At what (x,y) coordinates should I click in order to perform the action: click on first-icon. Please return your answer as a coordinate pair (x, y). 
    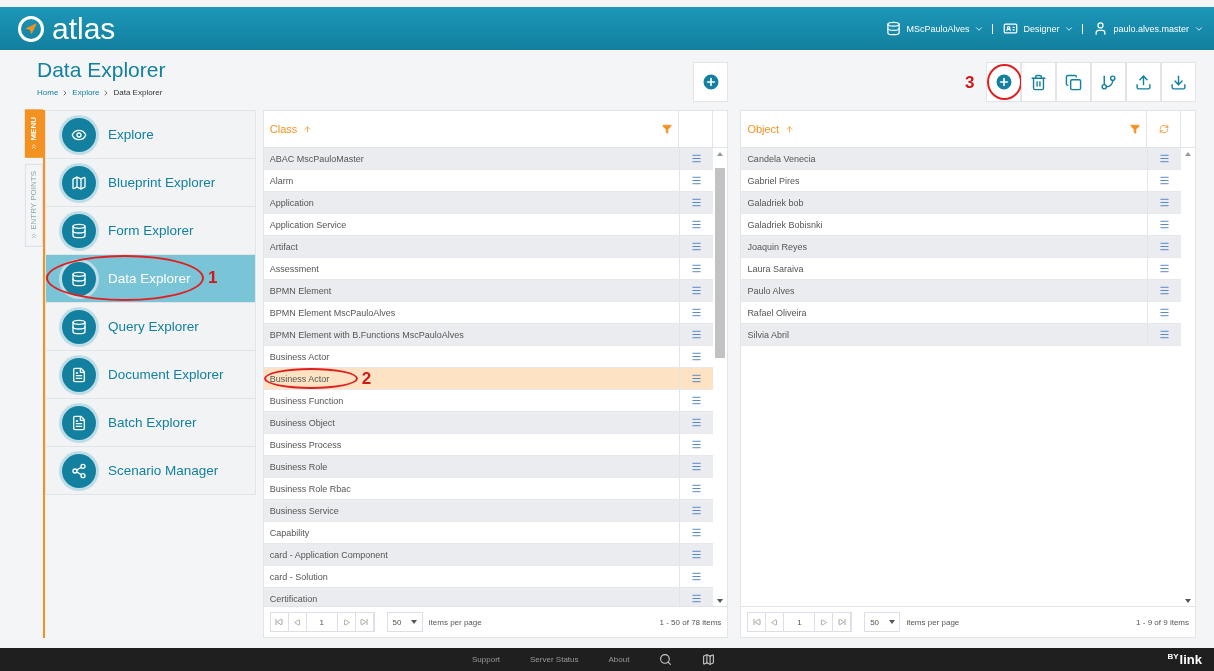
    Looking at the image, I should click on (756, 622).